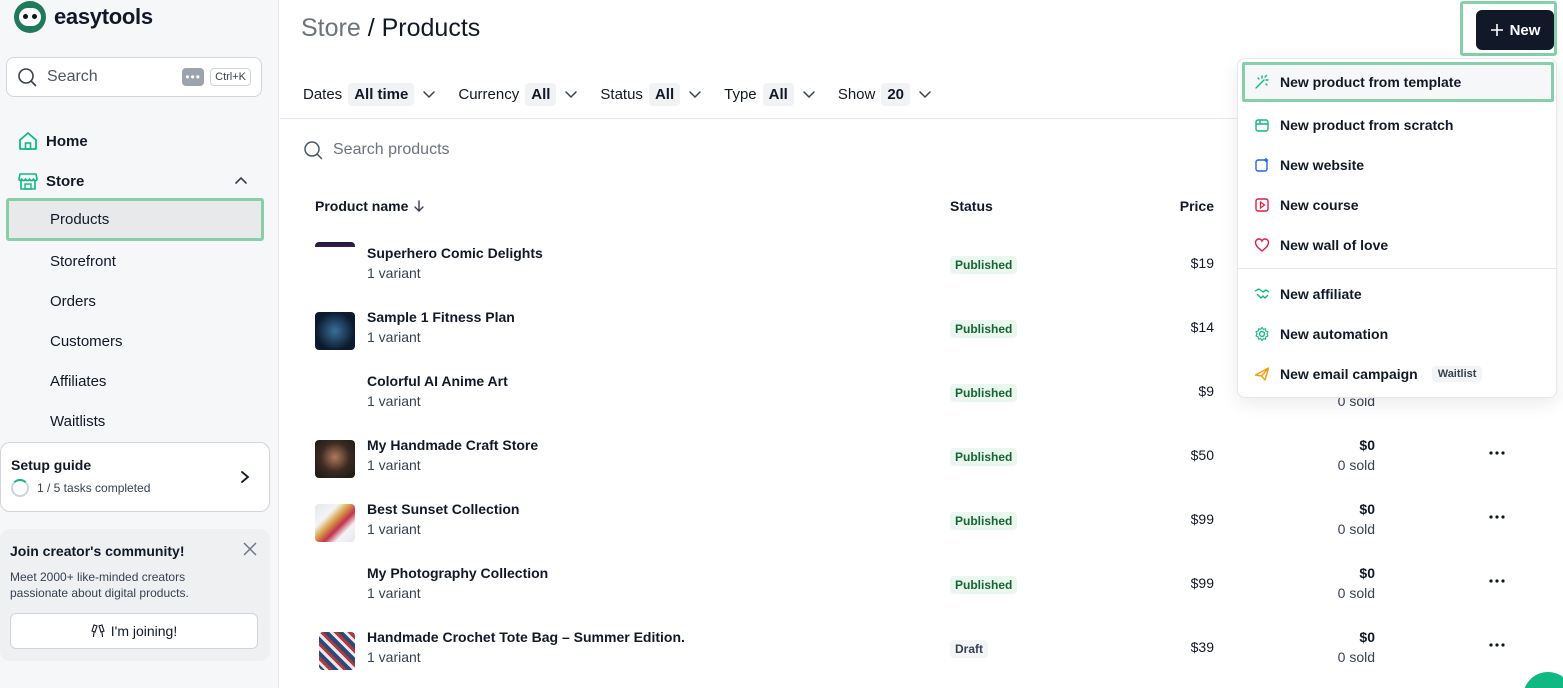 The width and height of the screenshot is (1563, 688). I want to click on sidebar-item-store: Store, so click(135, 181).